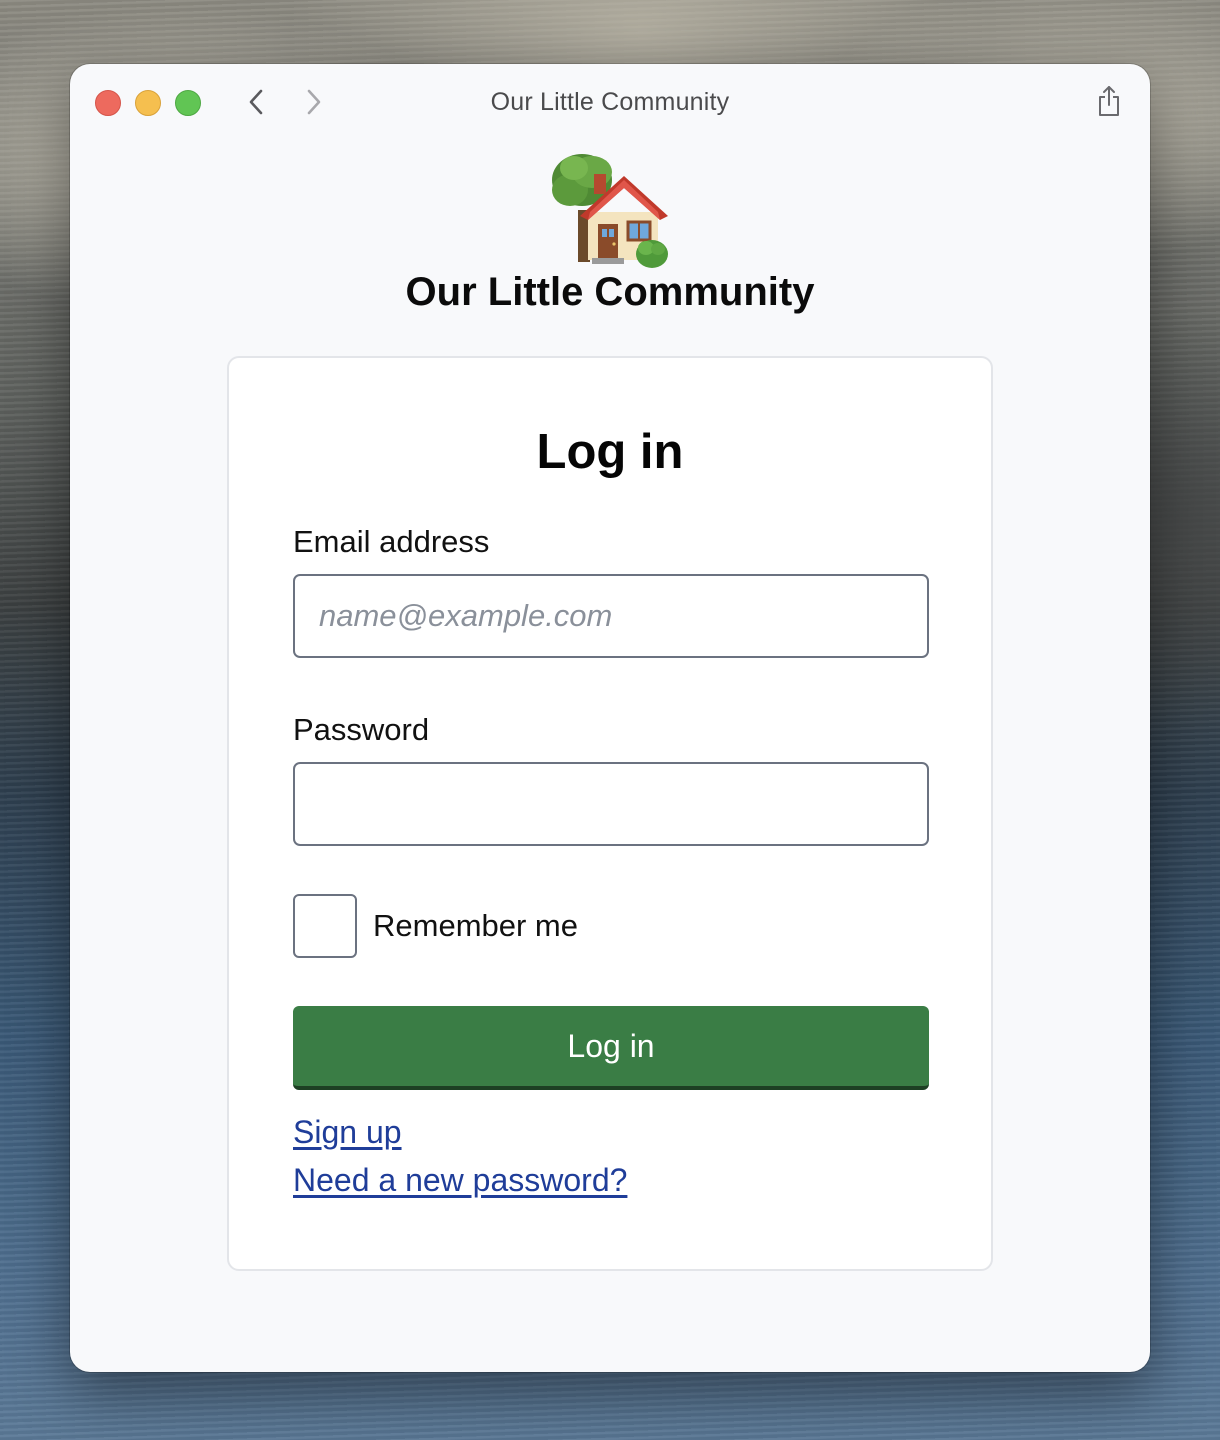 This screenshot has width=1220, height=1440. What do you see at coordinates (611, 804) in the screenshot?
I see `password-input` at bounding box center [611, 804].